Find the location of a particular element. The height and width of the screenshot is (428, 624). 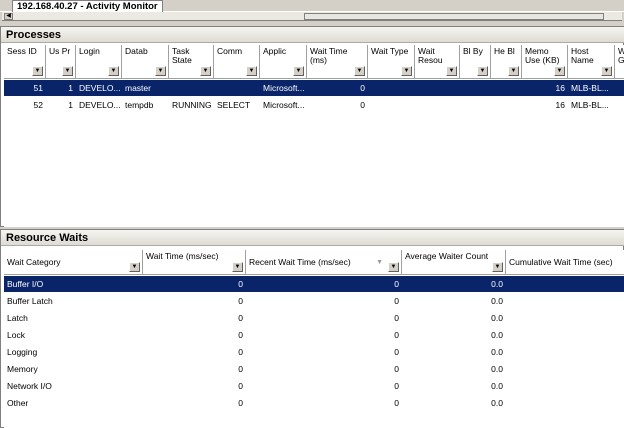

resource-waits-title: Resource Waits is located at coordinates (312, 238).